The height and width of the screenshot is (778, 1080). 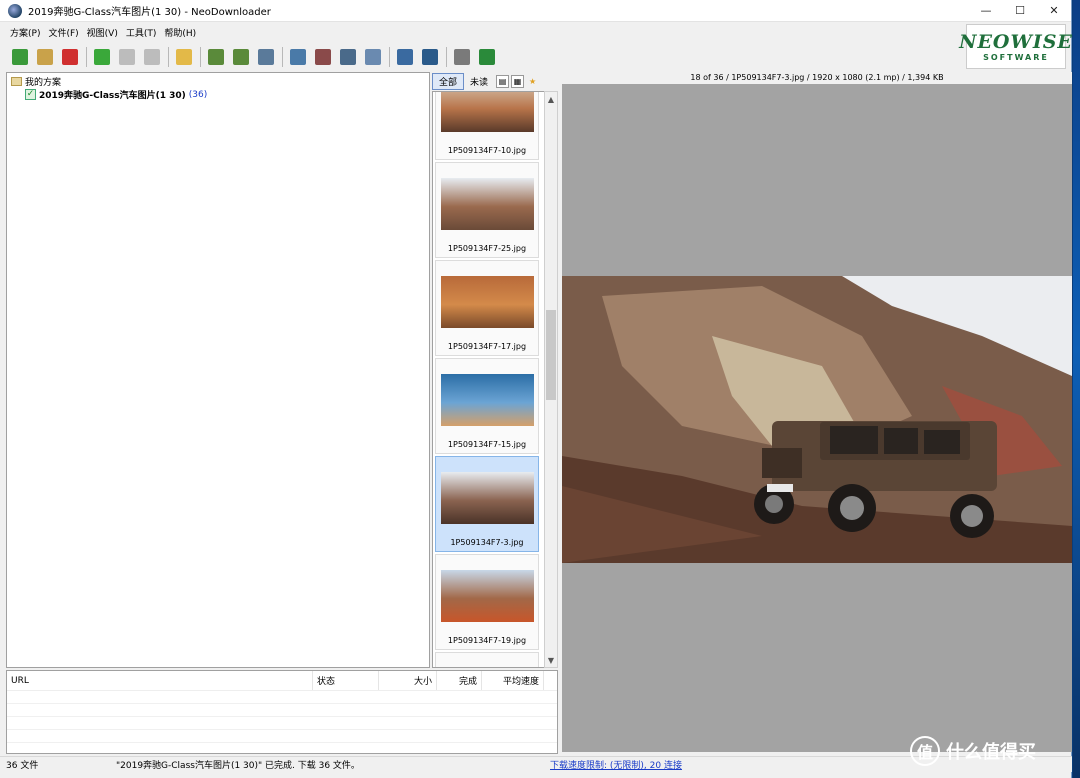 I want to click on thumbnail-item: 1P509134F7-3.jpg, so click(x=487, y=504).